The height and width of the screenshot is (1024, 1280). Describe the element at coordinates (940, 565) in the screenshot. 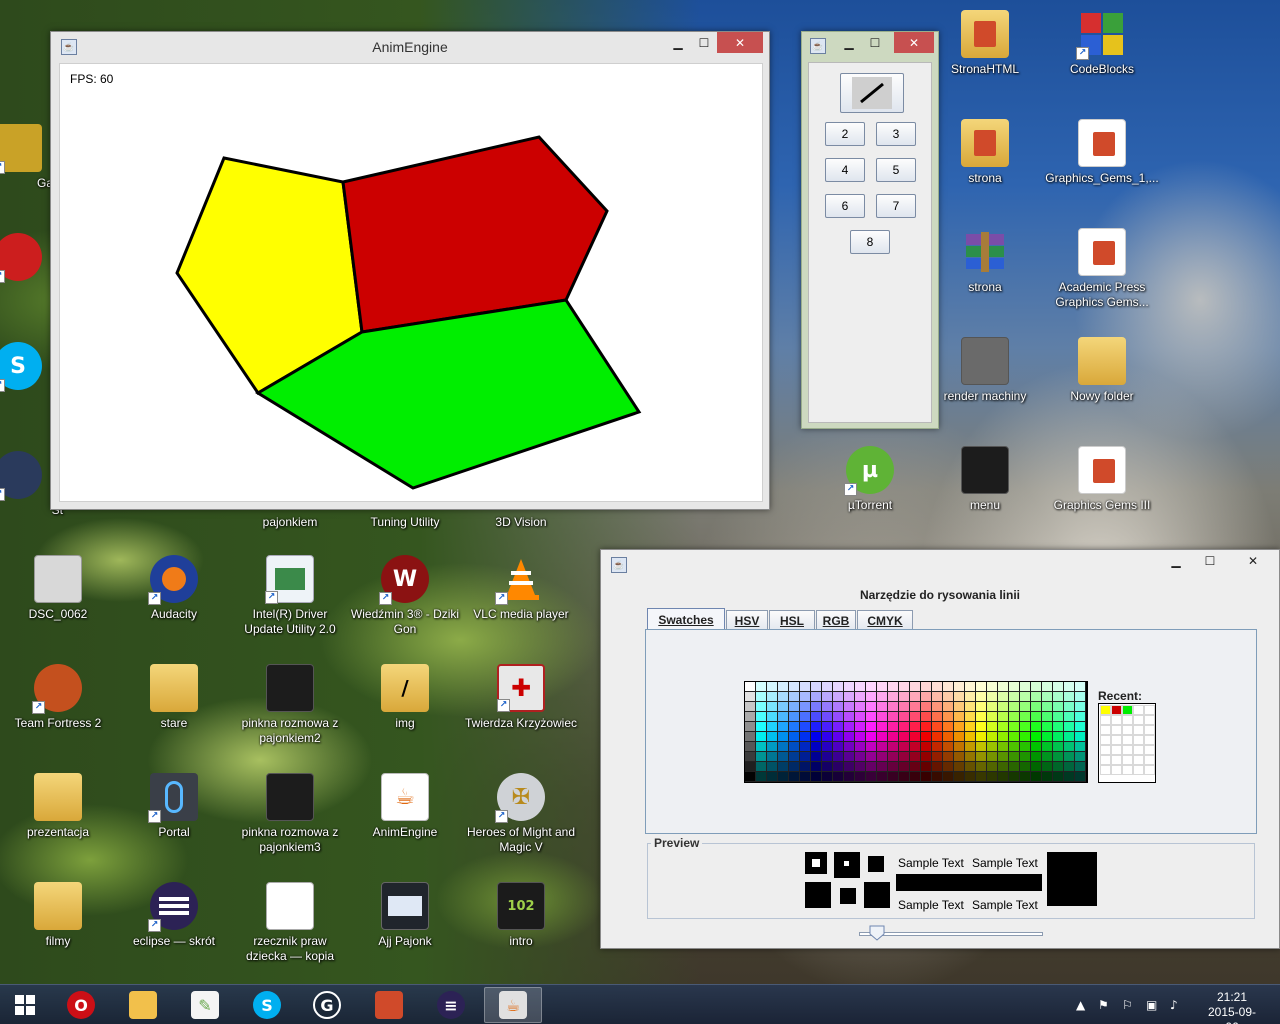

I see `color-chooser-titlebar: ☕ ▁ ☐ ✕` at that location.